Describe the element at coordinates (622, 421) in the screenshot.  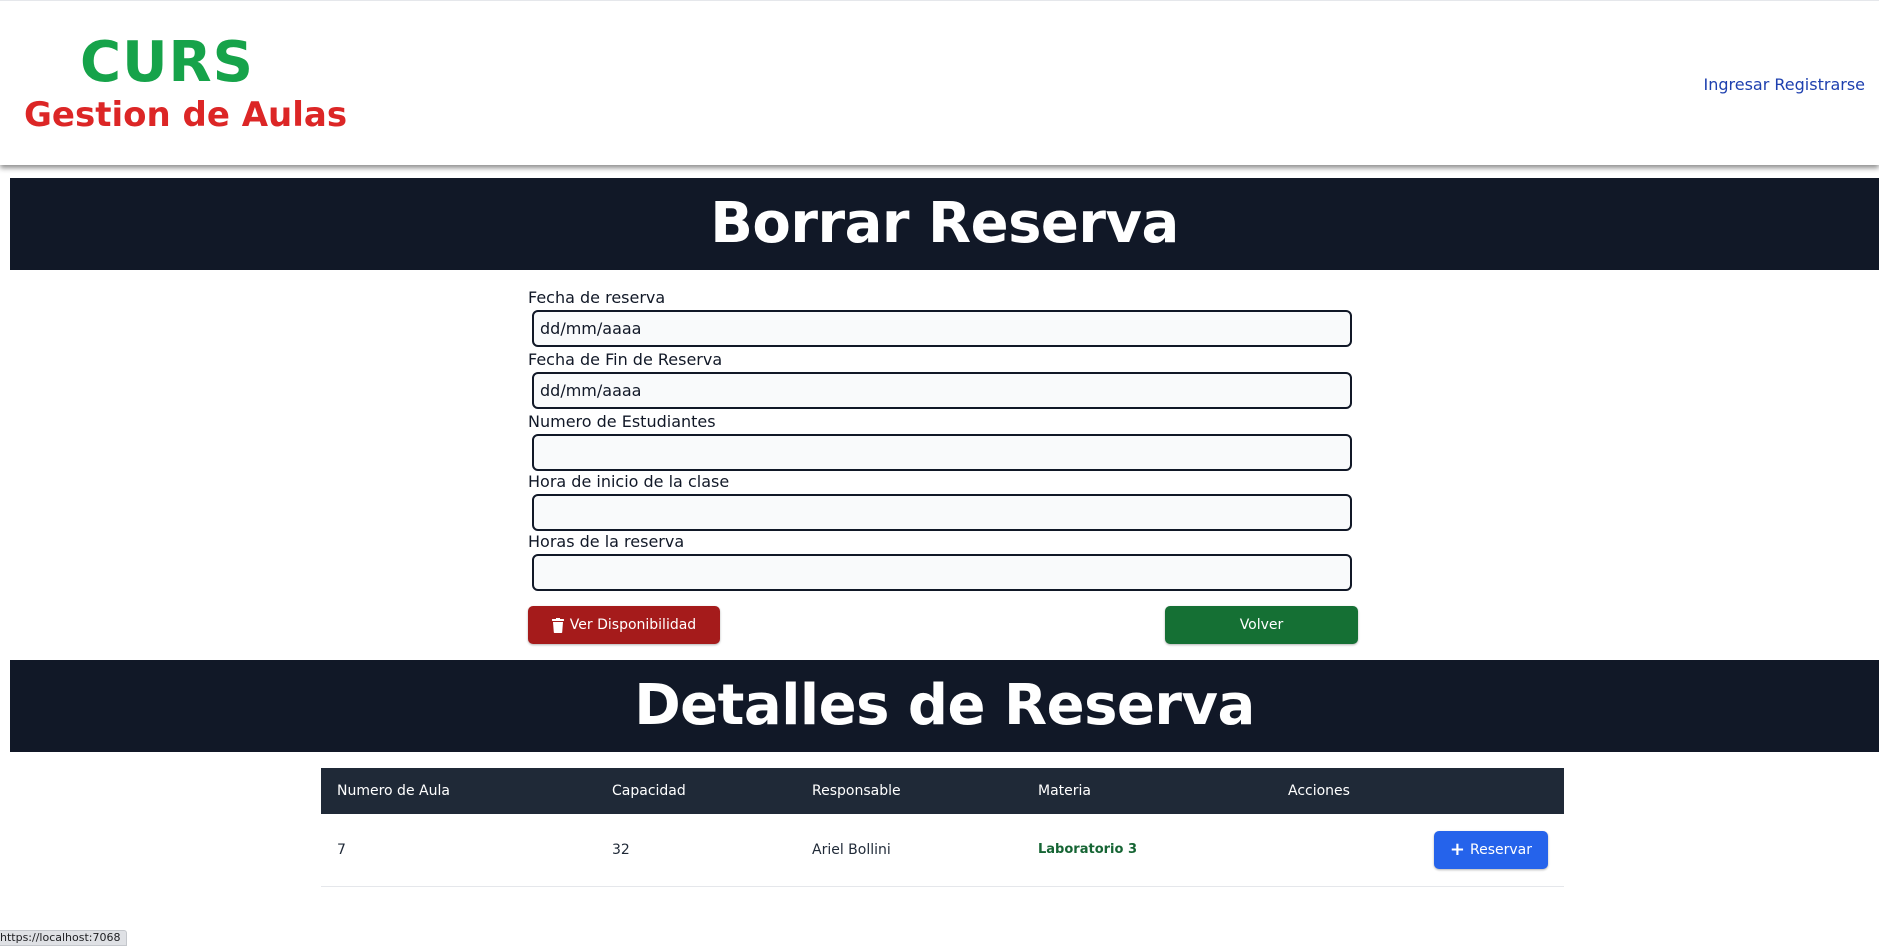
I see `students-label: Numero de Estudiantes` at that location.